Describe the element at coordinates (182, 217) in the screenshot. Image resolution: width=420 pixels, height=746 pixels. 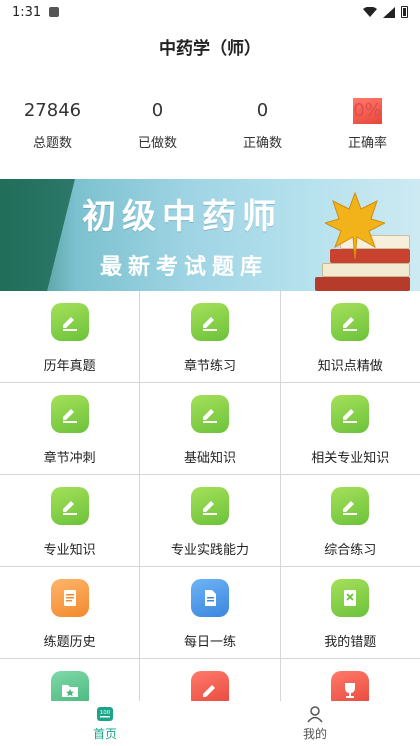
I see `banner-title: 初级中药师` at that location.